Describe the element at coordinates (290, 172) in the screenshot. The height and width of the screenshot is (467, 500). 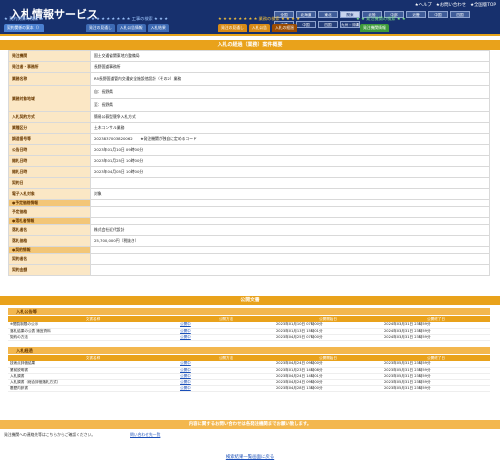
I see `row-value: 2023年04月05日 10時00分` at that location.